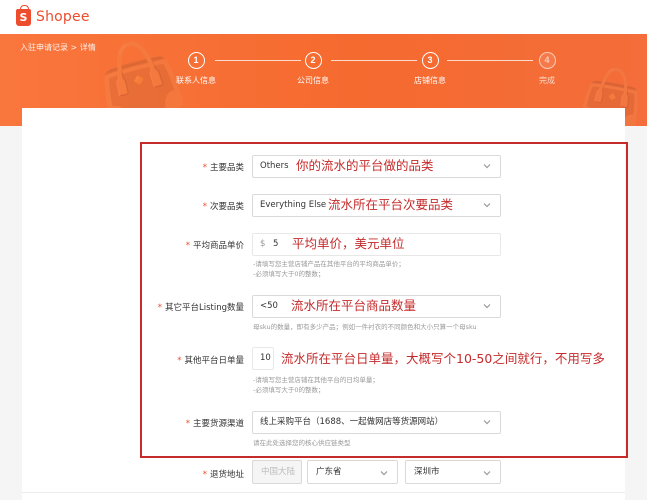 The width and height of the screenshot is (647, 500). Describe the element at coordinates (365, 165) in the screenshot. I see `annotation-main-category: 你的流水的平台做的品类` at that location.